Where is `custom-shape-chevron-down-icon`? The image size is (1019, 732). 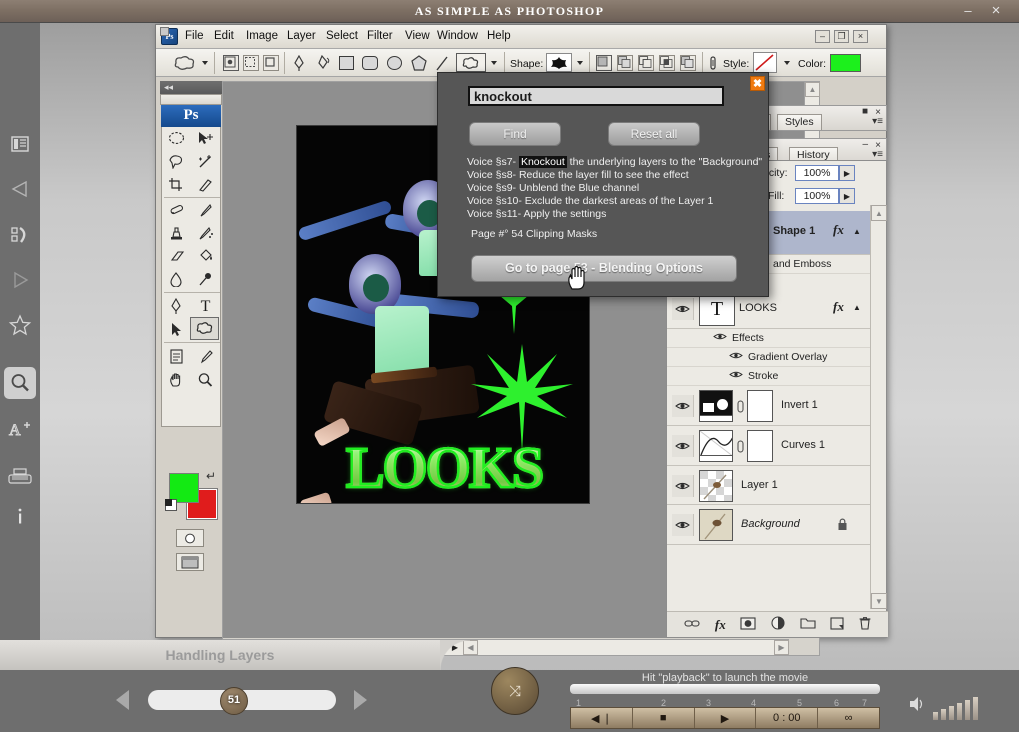 custom-shape-chevron-down-icon is located at coordinates (494, 63).